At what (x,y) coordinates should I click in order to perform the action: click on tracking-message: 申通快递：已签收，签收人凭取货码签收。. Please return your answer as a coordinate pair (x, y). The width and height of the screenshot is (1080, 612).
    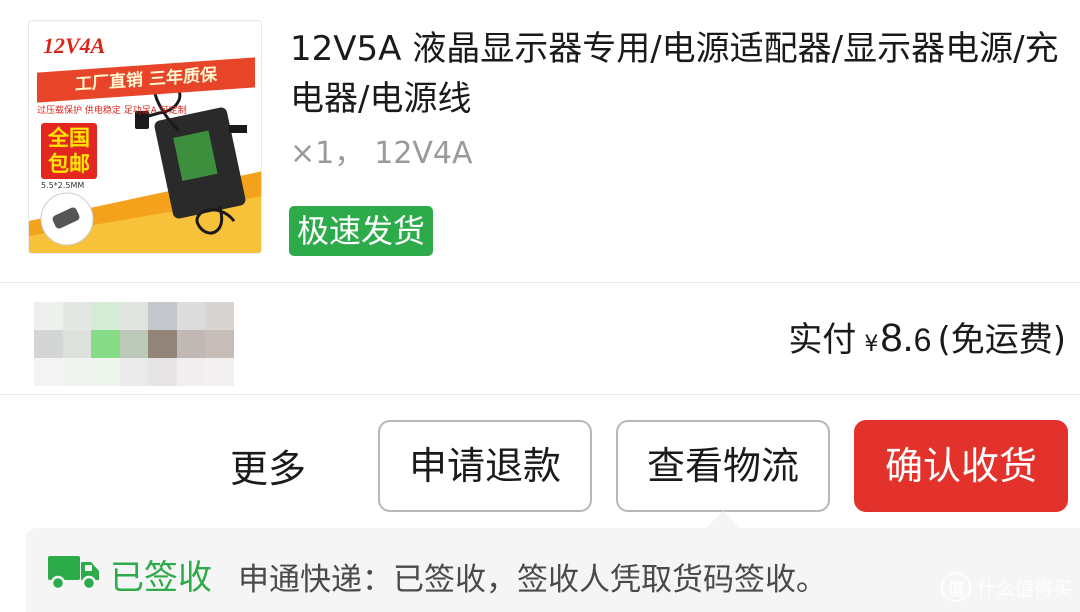
    Looking at the image, I should click on (532, 580).